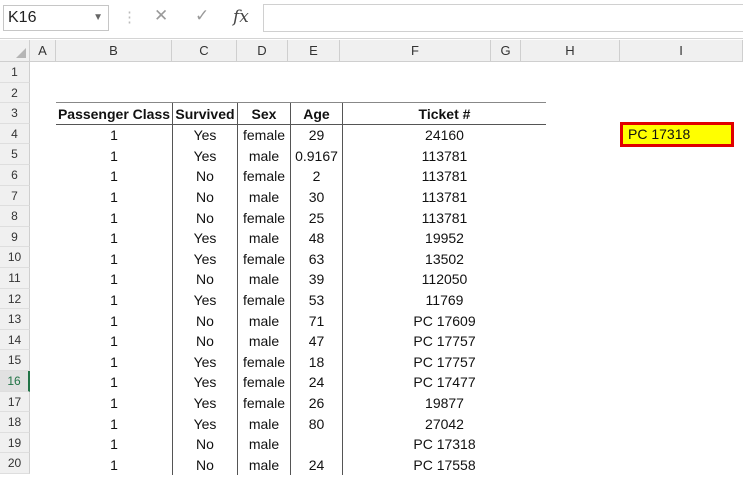  I want to click on row-header-6: 6, so click(15, 175).